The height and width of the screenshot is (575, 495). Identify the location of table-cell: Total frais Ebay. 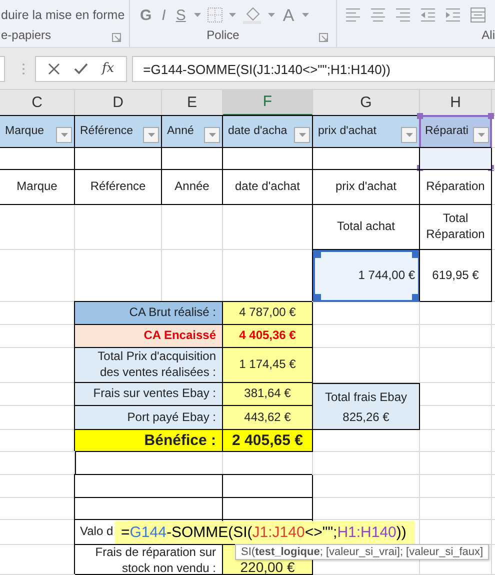
(366, 394).